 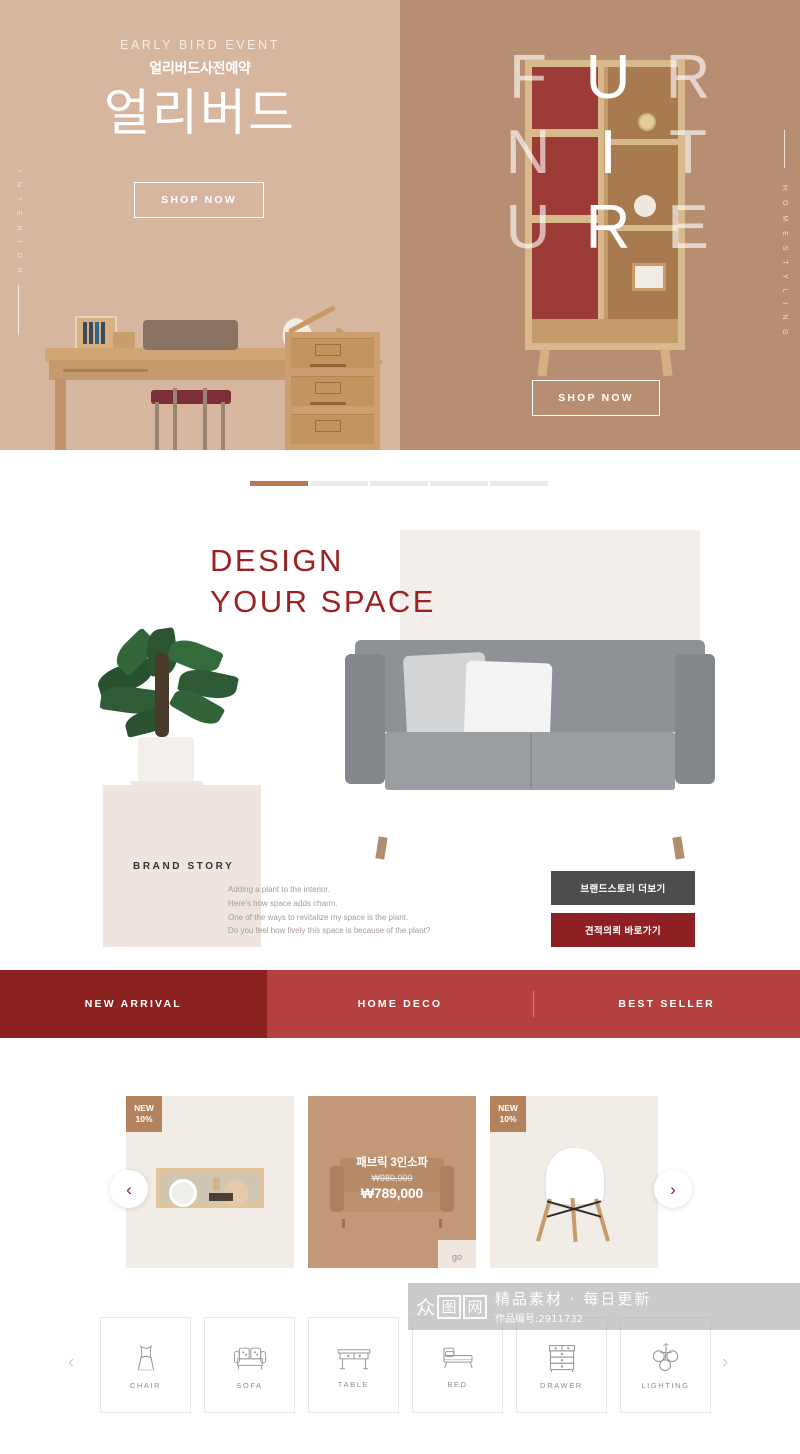 I want to click on tab-home-deco: HOME DECO, so click(x=400, y=1004).